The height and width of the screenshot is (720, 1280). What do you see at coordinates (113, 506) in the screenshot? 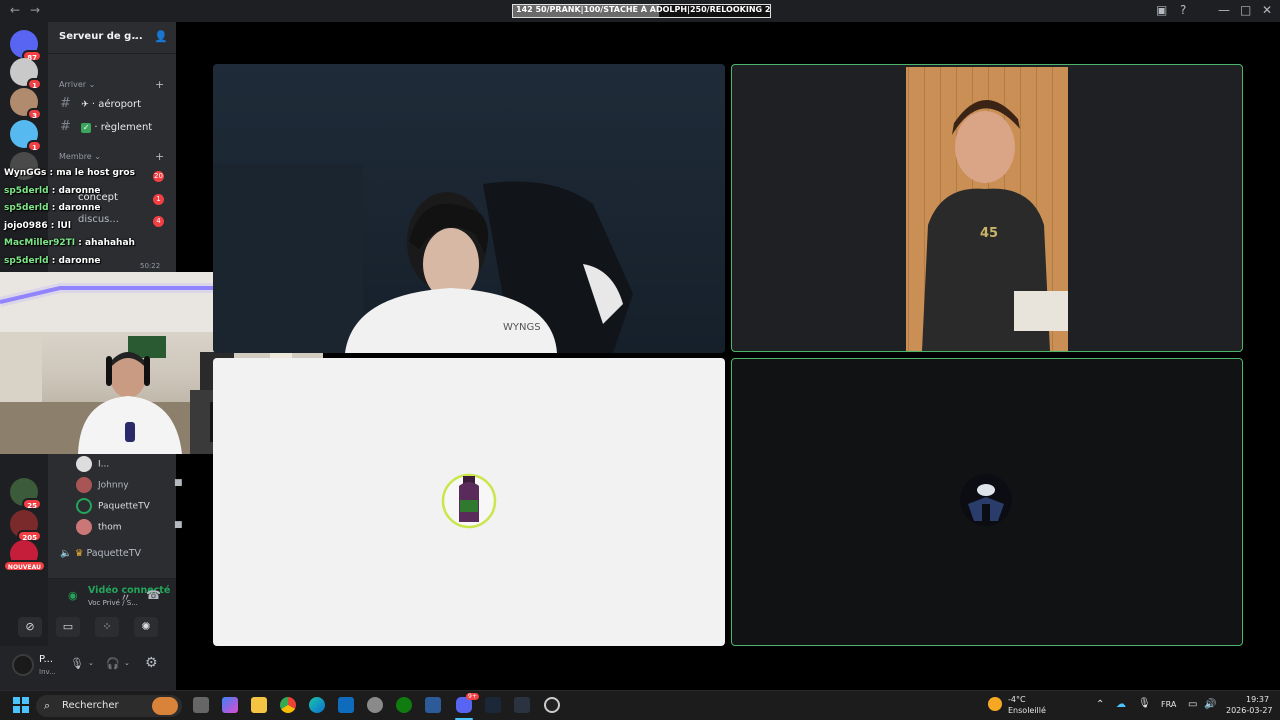
I see `voice-user: PaquetteTV` at bounding box center [113, 506].